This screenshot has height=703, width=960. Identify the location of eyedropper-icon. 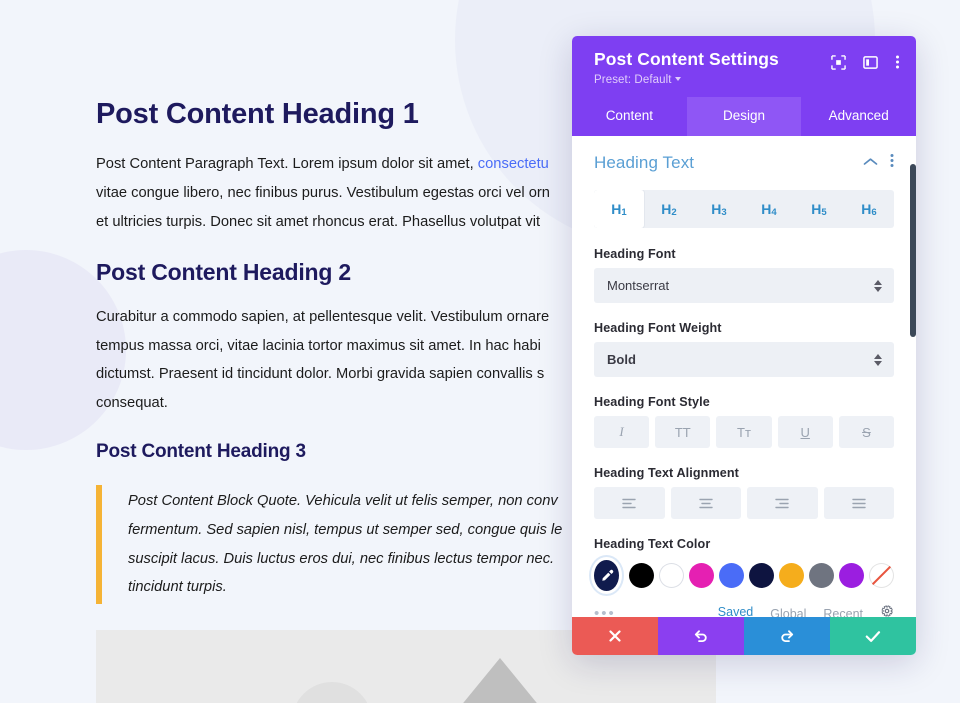
(606, 575).